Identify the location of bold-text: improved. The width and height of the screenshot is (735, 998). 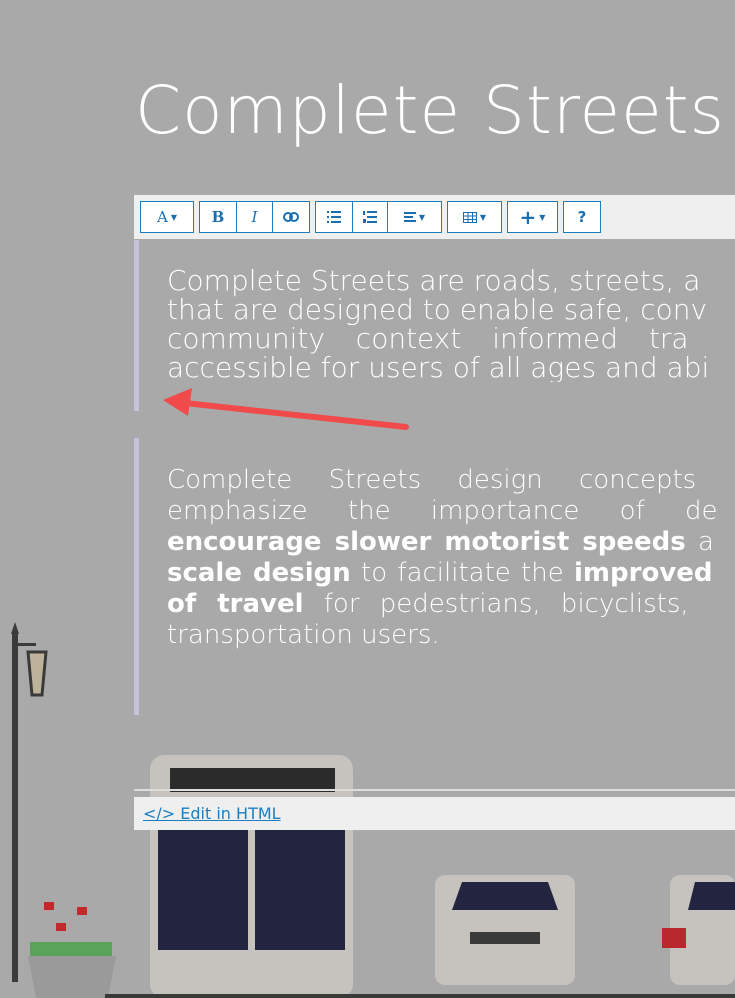
(643, 573).